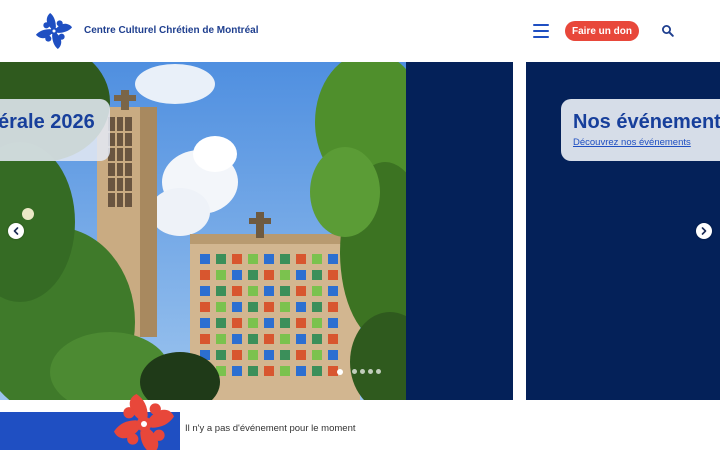  I want to click on carousel-dots, so click(359, 372).